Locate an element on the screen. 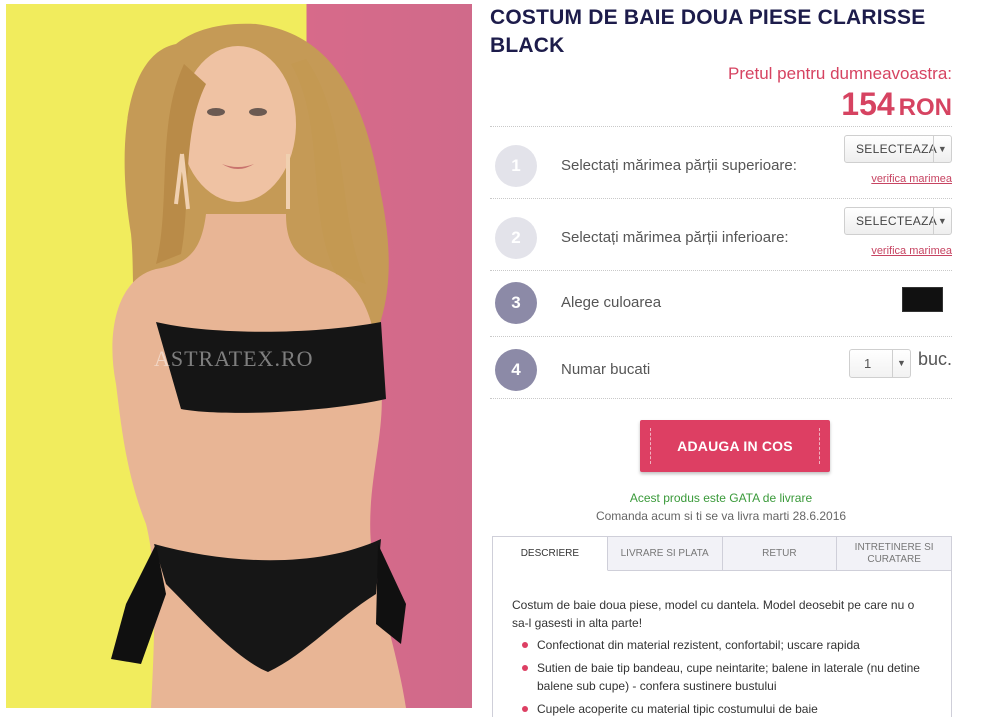  price-currency: RON is located at coordinates (925, 107).